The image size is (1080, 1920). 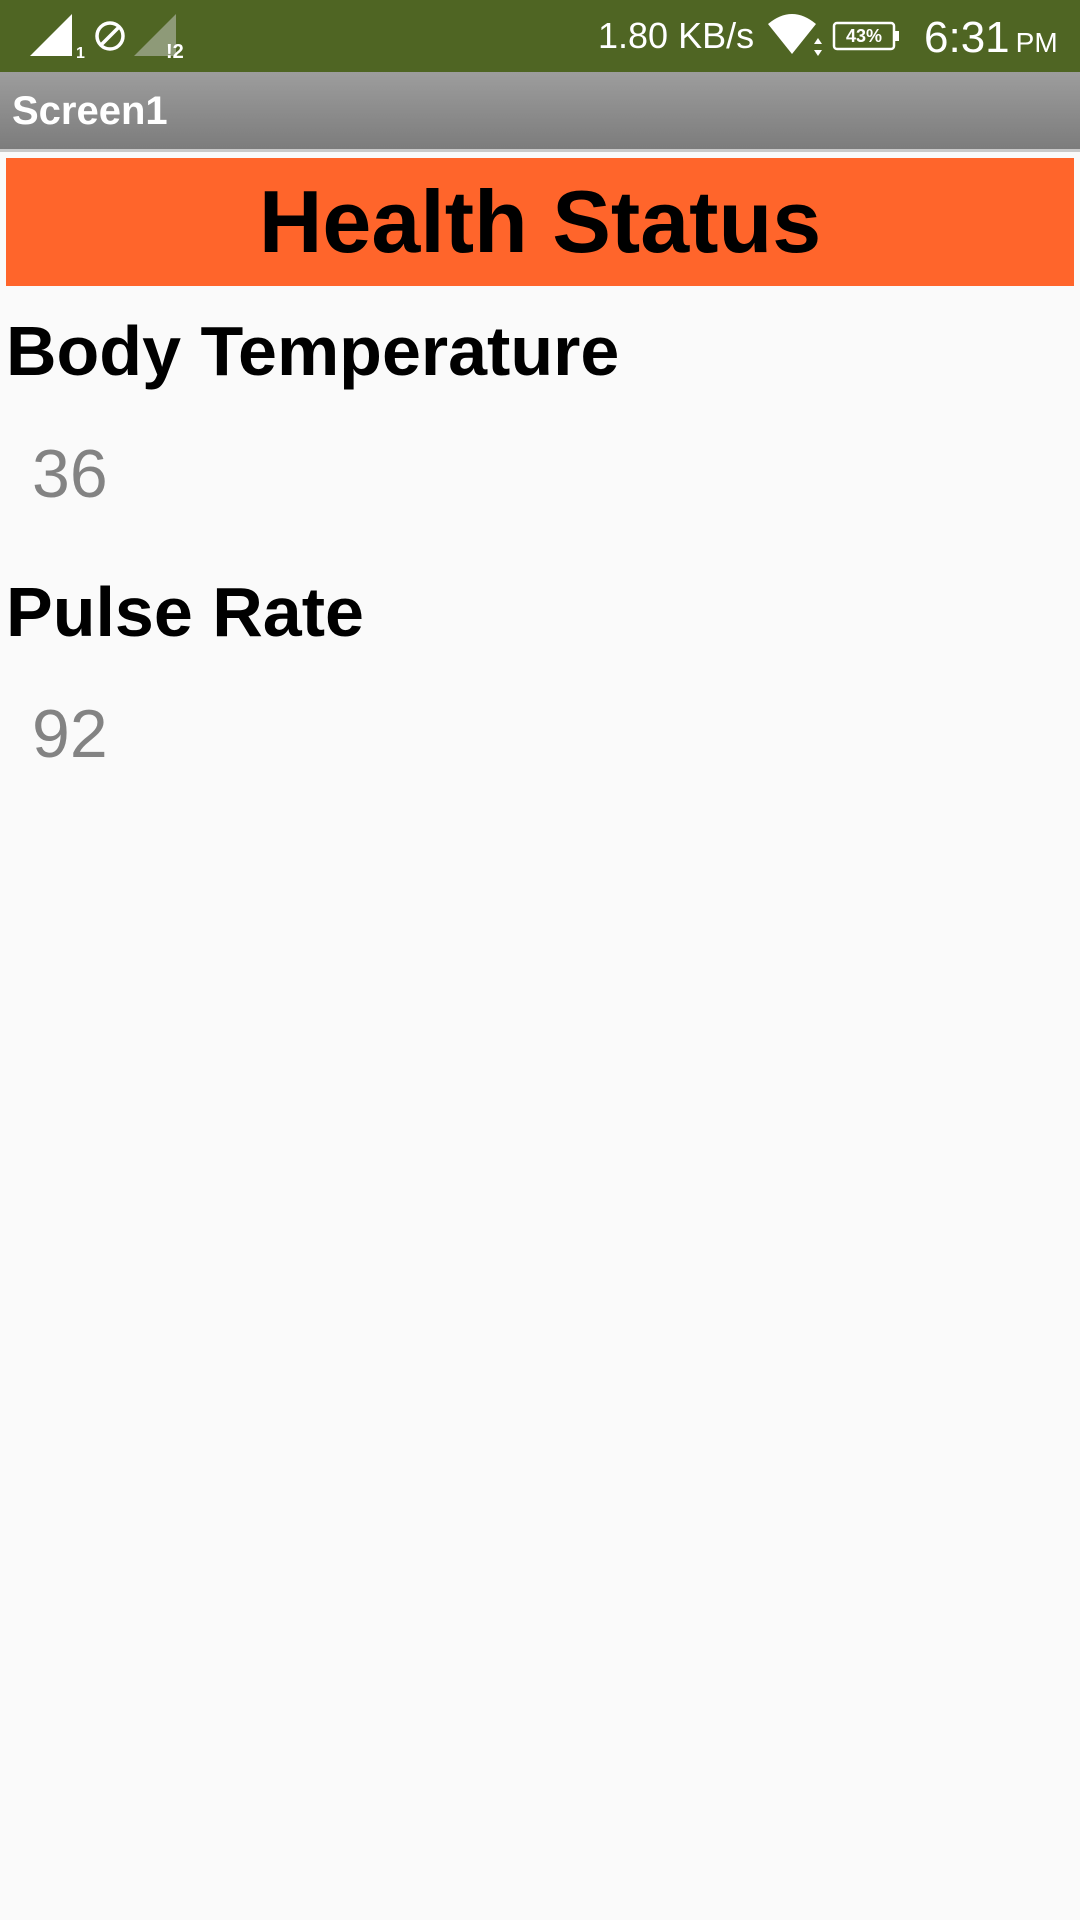 I want to click on signal-sim2-icon: !2, so click(x=159, y=38).